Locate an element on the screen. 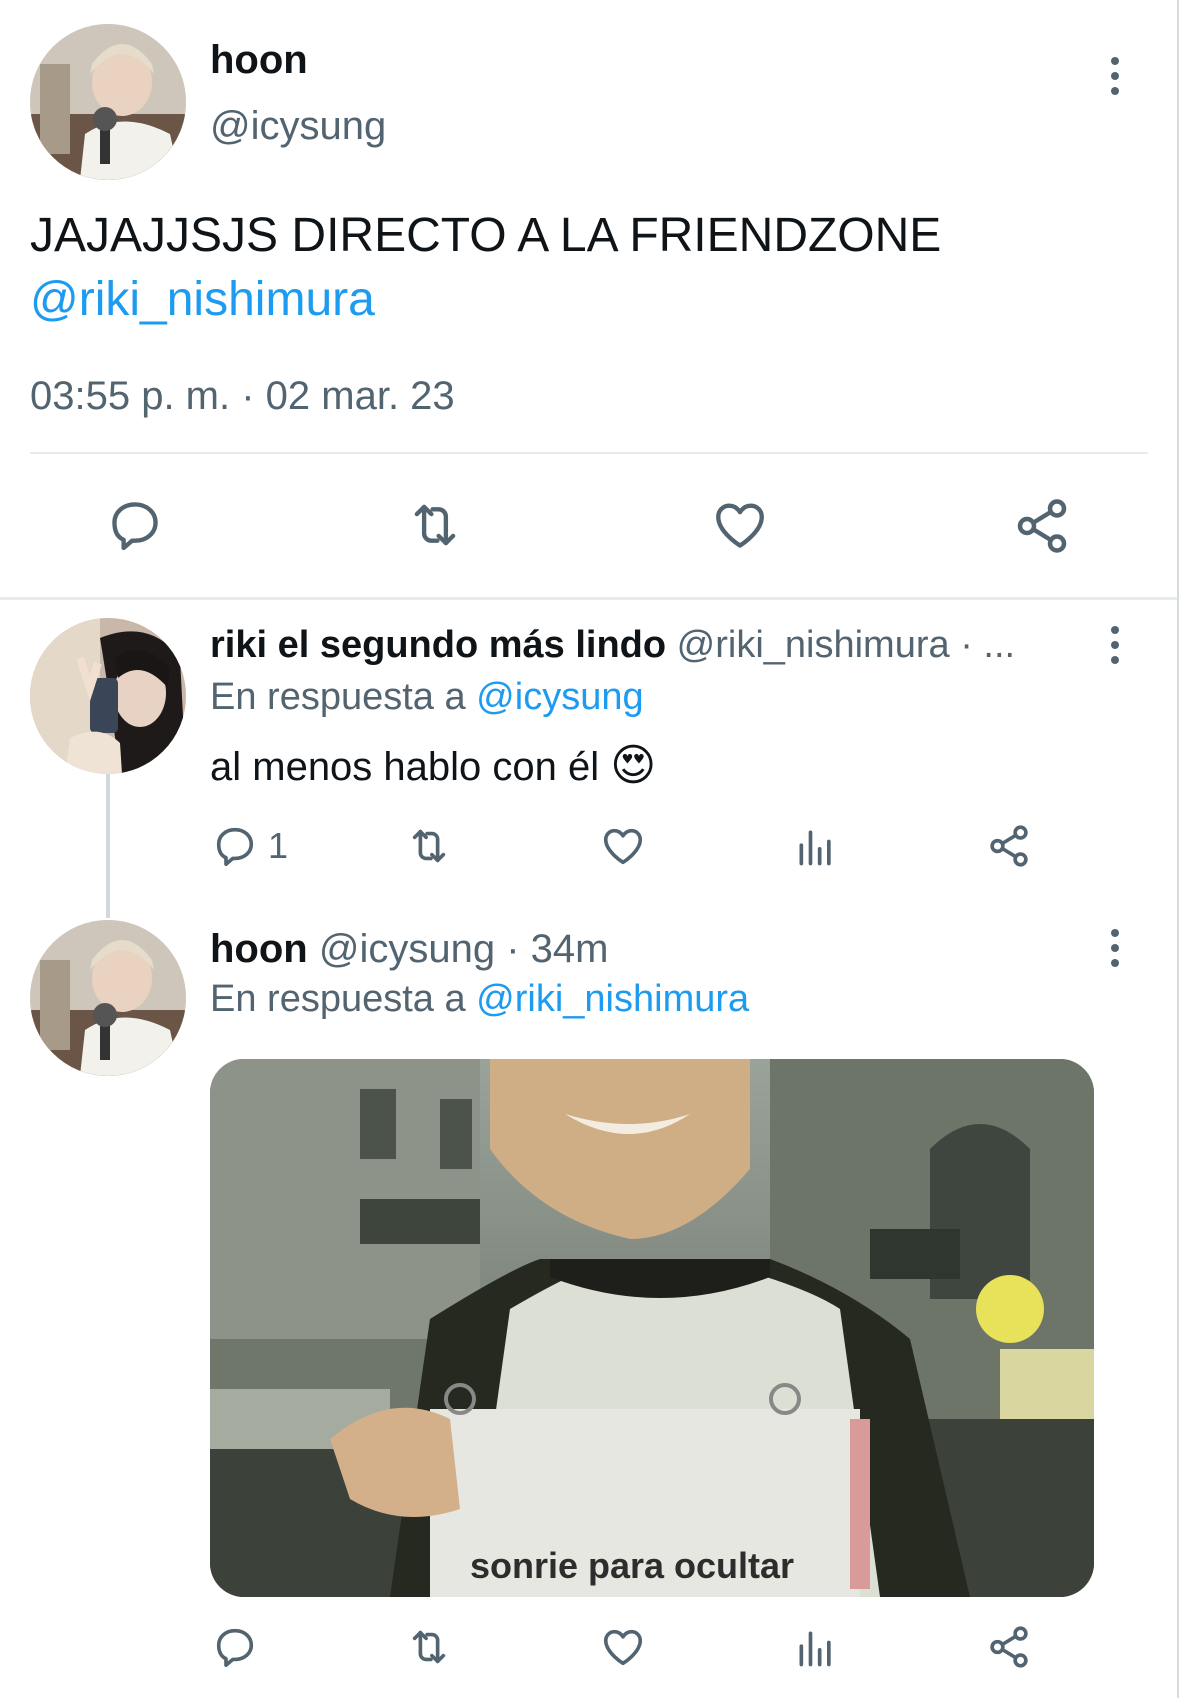  reply-context: En respuesta a @riki_nishimura is located at coordinates (479, 999).